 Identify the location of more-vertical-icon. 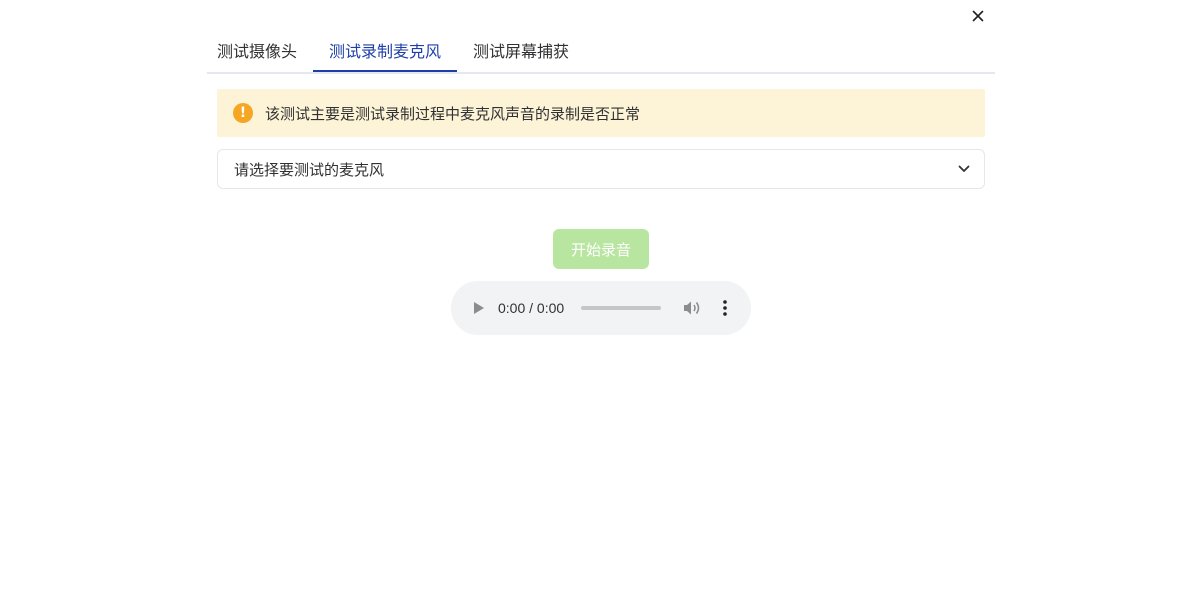
(725, 308).